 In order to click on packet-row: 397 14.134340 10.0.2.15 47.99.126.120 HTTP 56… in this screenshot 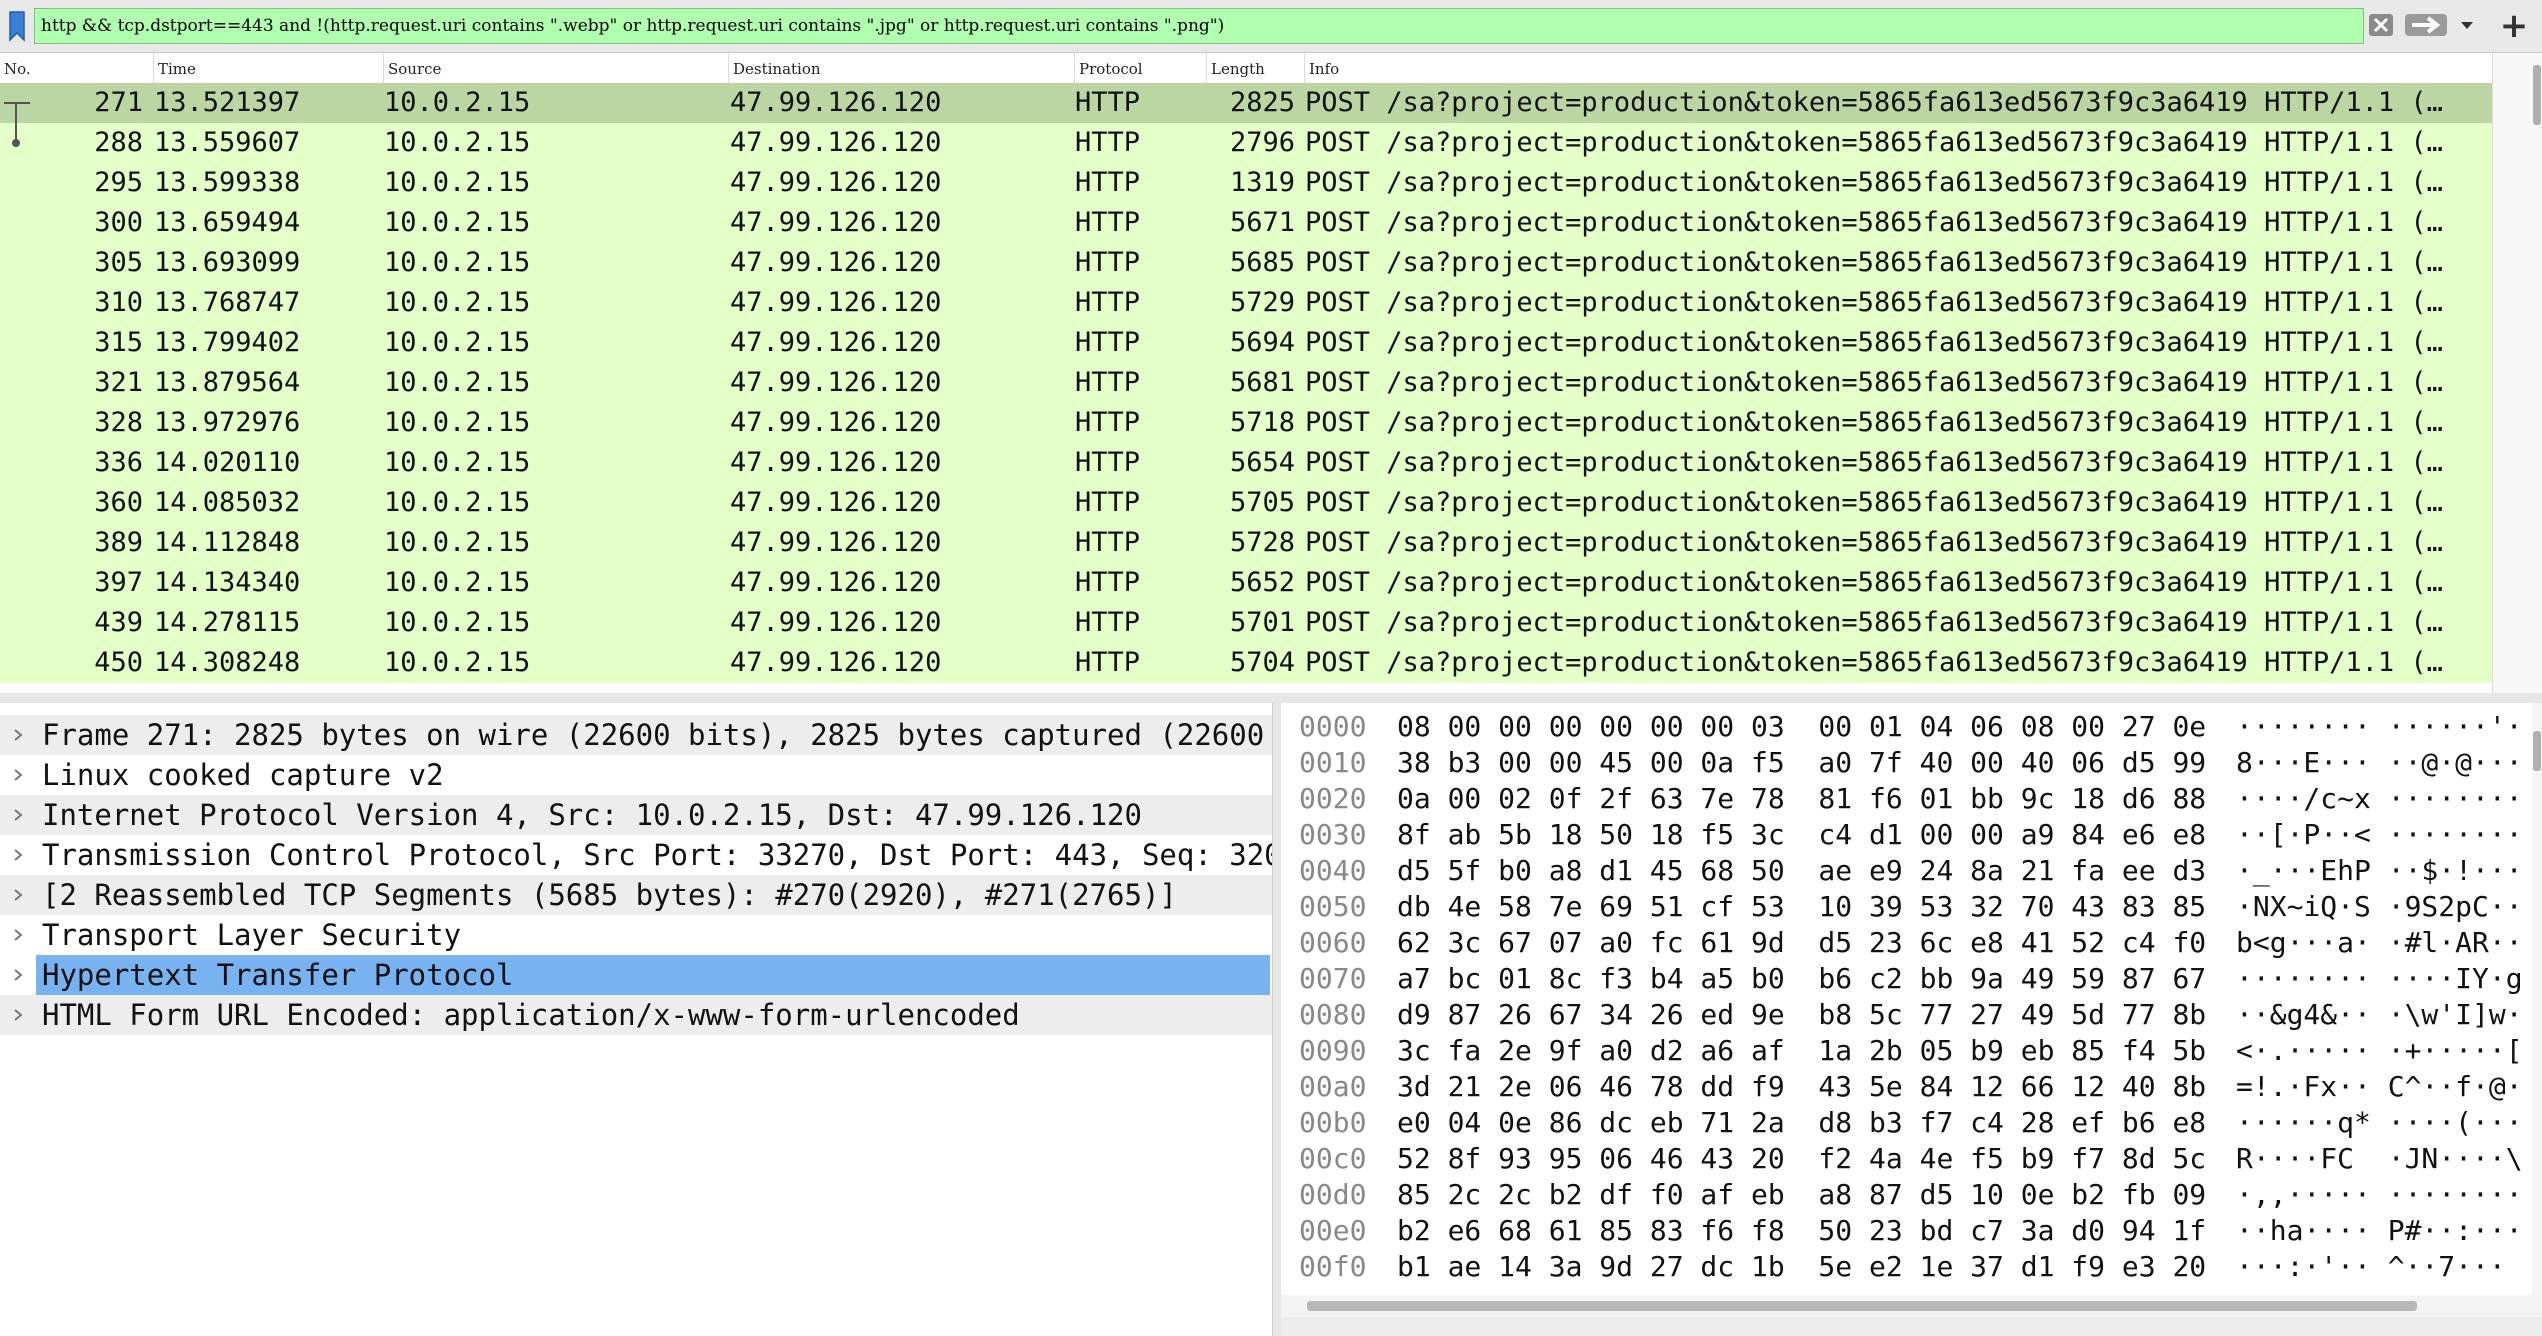, I will do `click(1246, 583)`.